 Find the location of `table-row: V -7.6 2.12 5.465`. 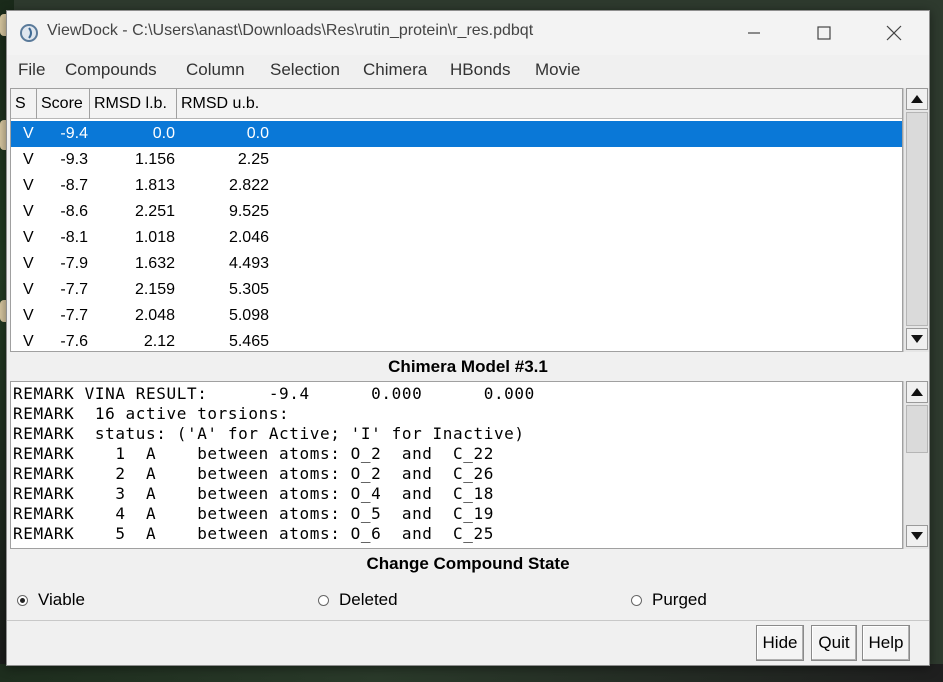

table-row: V -7.6 2.12 5.465 is located at coordinates (456, 340).